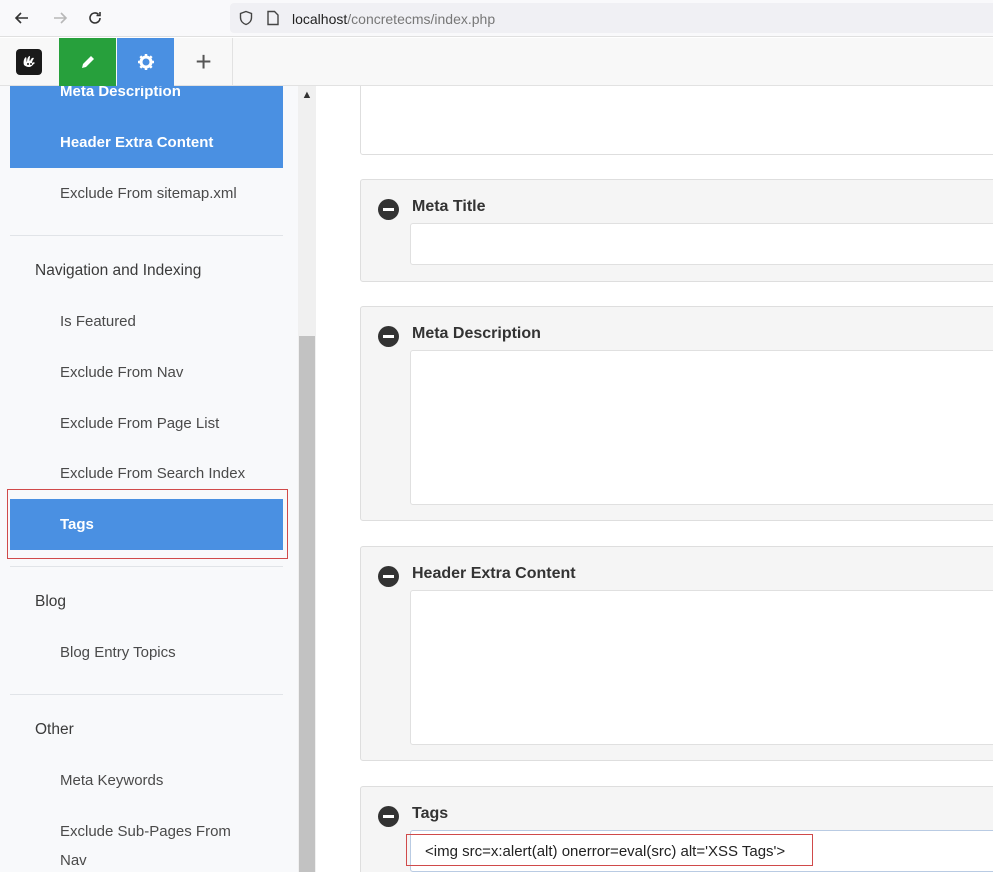 This screenshot has width=993, height=872. I want to click on meta-description-textarea, so click(701, 427).